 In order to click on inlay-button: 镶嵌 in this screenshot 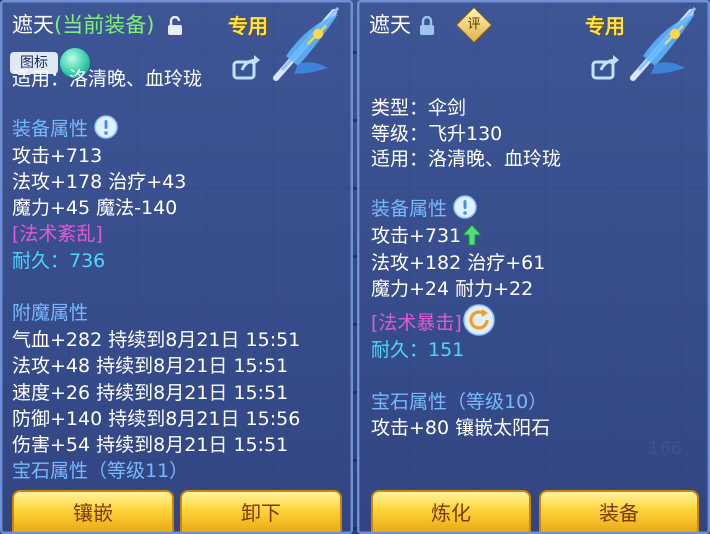, I will do `click(93, 511)`.